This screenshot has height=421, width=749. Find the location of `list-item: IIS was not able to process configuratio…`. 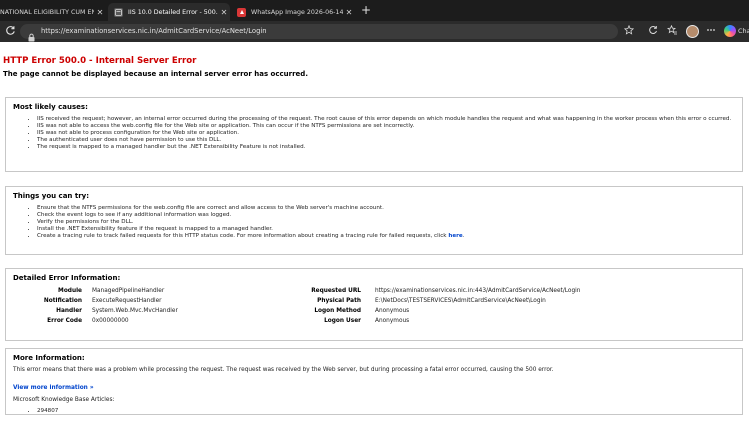

list-item: IIS was not able to process configuratio… is located at coordinates (386, 133).